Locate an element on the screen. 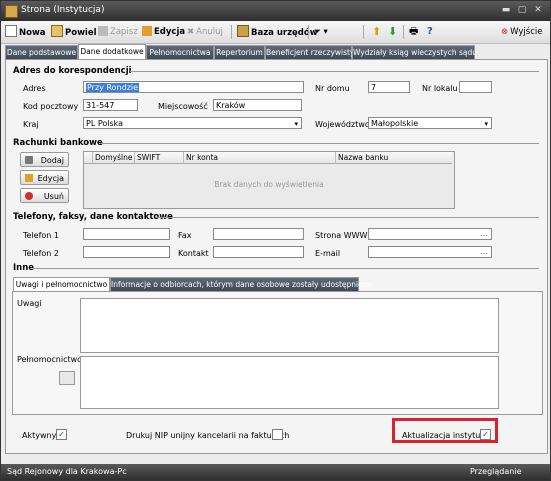 The width and height of the screenshot is (551, 481). window-title: Strona (Instytucja) is located at coordinates (63, 10).